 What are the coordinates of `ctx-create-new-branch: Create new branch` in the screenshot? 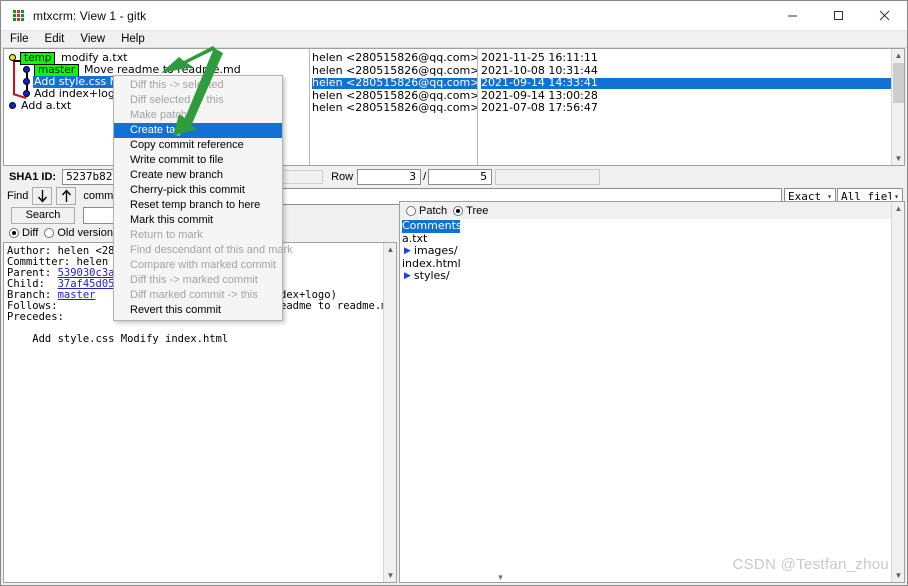 It's located at (198, 175).